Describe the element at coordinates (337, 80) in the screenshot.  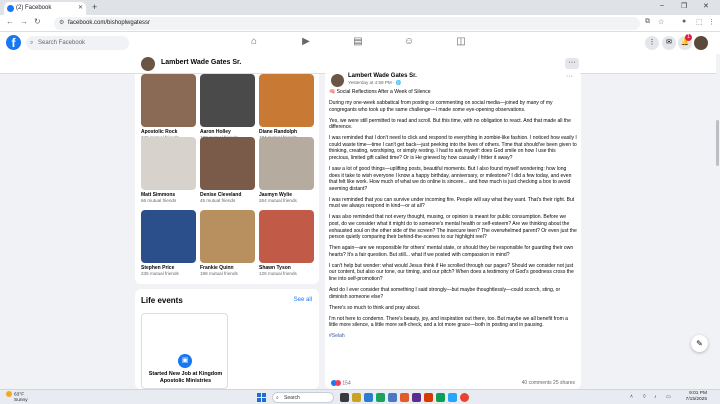
I see `post-author-avatar` at that location.